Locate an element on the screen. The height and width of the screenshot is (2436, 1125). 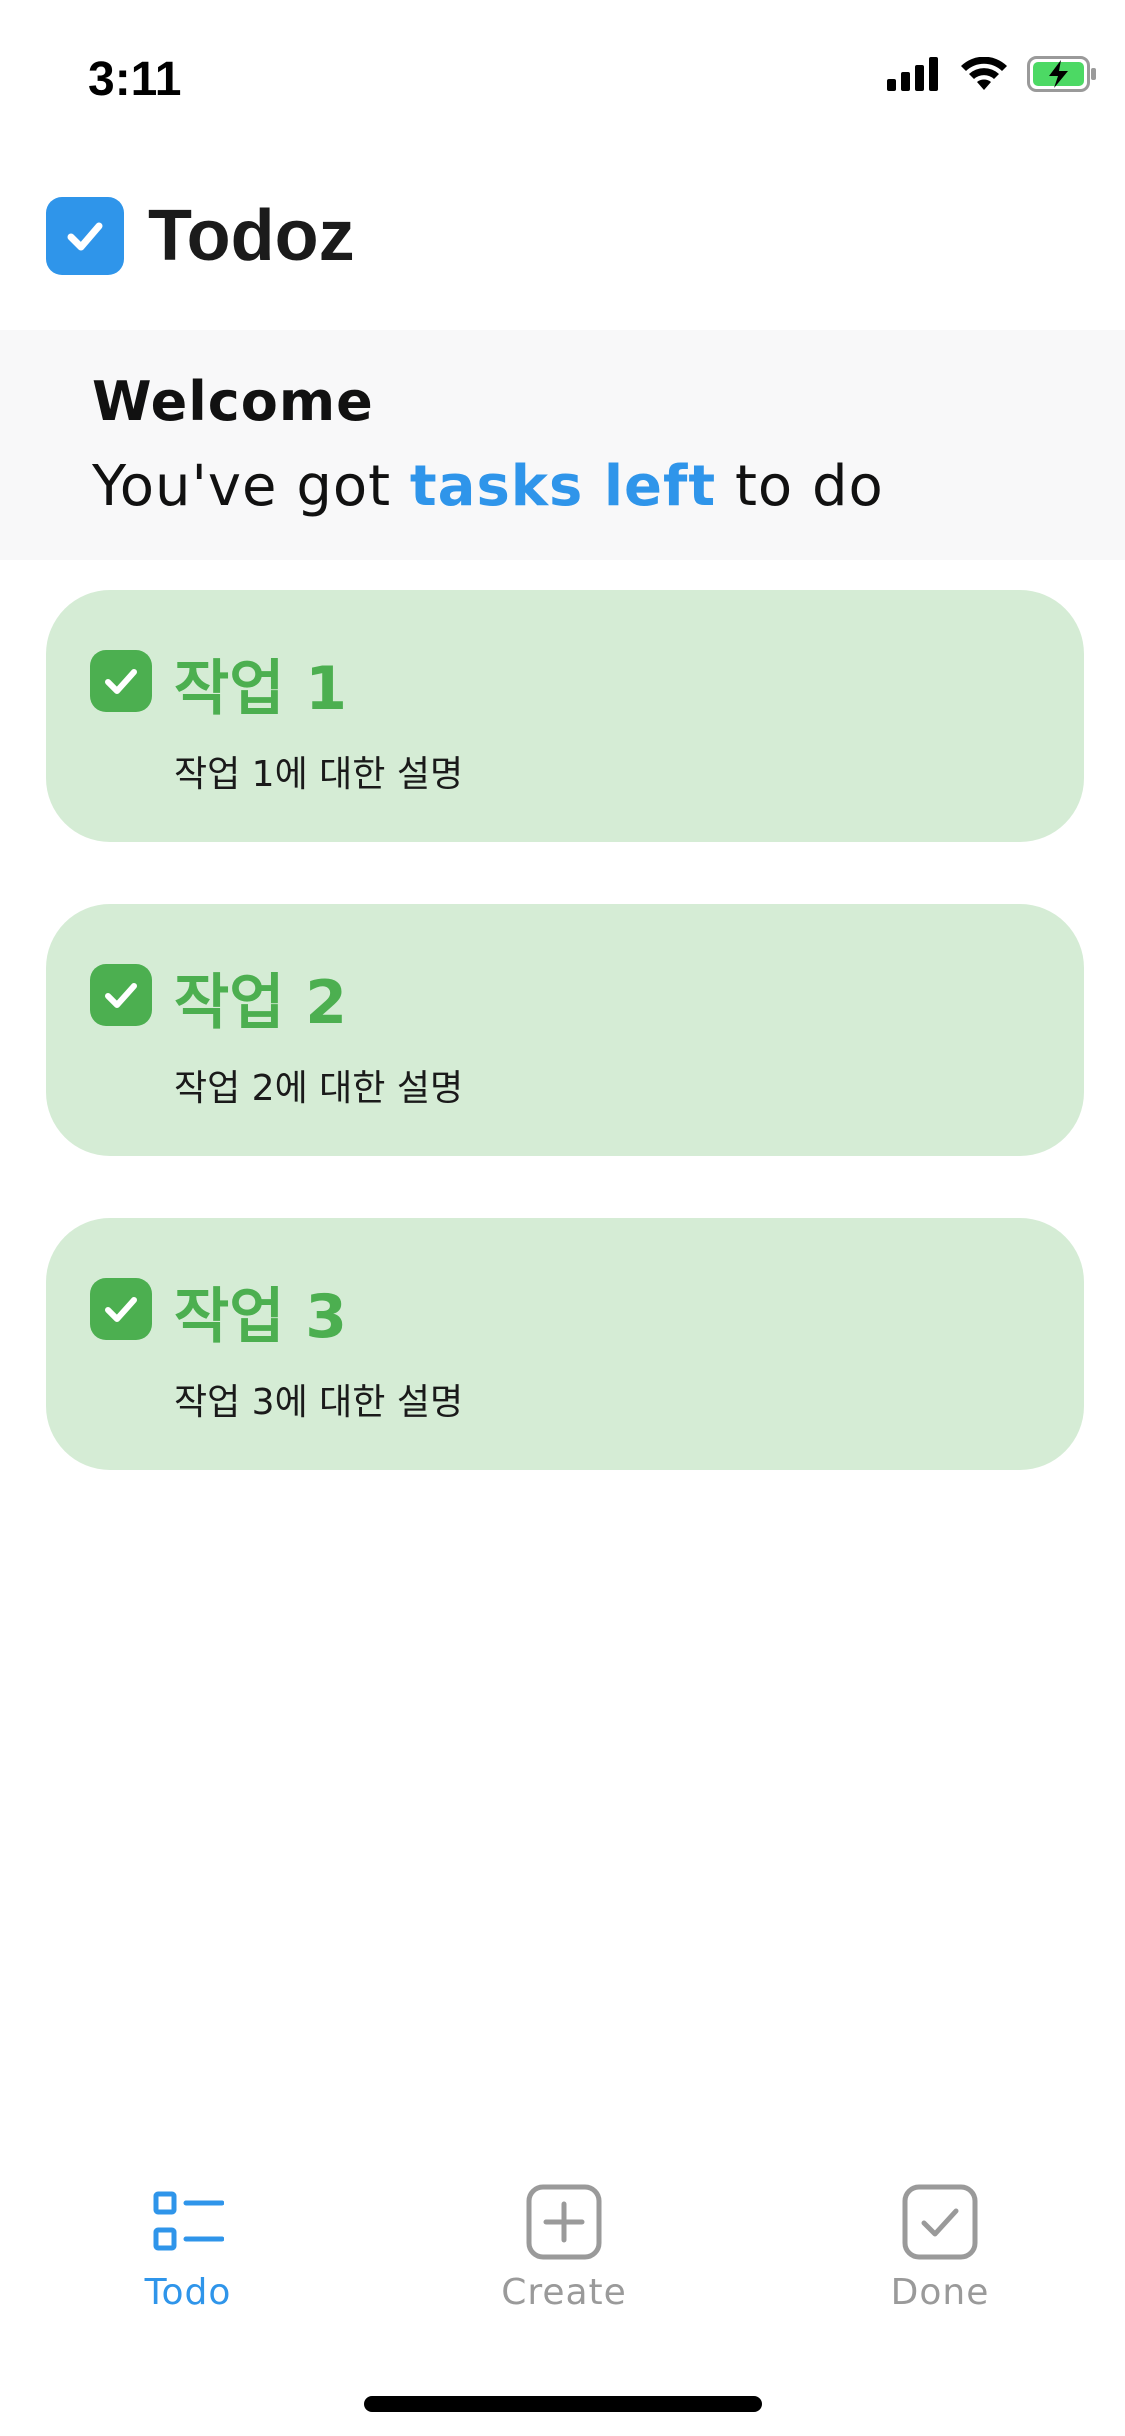
task-card: 작업 3 작업 3에 대한 설명 is located at coordinates (565, 1344).